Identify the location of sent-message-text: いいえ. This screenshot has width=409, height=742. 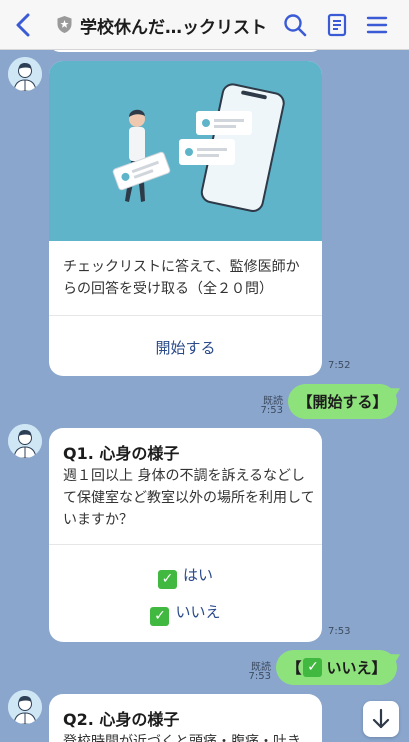
(349, 668).